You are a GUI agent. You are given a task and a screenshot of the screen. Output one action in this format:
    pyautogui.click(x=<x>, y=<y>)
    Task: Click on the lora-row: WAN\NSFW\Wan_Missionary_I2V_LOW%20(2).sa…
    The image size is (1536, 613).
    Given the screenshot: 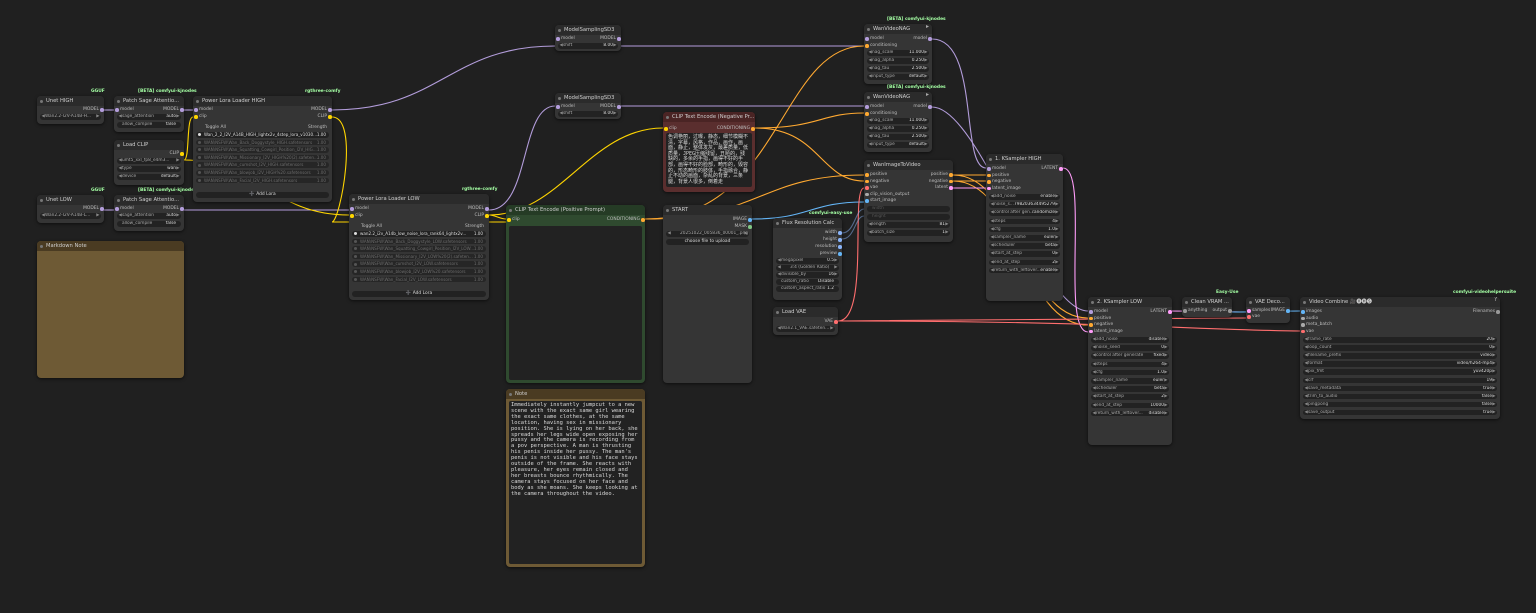 What is the action you would take?
    pyautogui.click(x=419, y=256)
    